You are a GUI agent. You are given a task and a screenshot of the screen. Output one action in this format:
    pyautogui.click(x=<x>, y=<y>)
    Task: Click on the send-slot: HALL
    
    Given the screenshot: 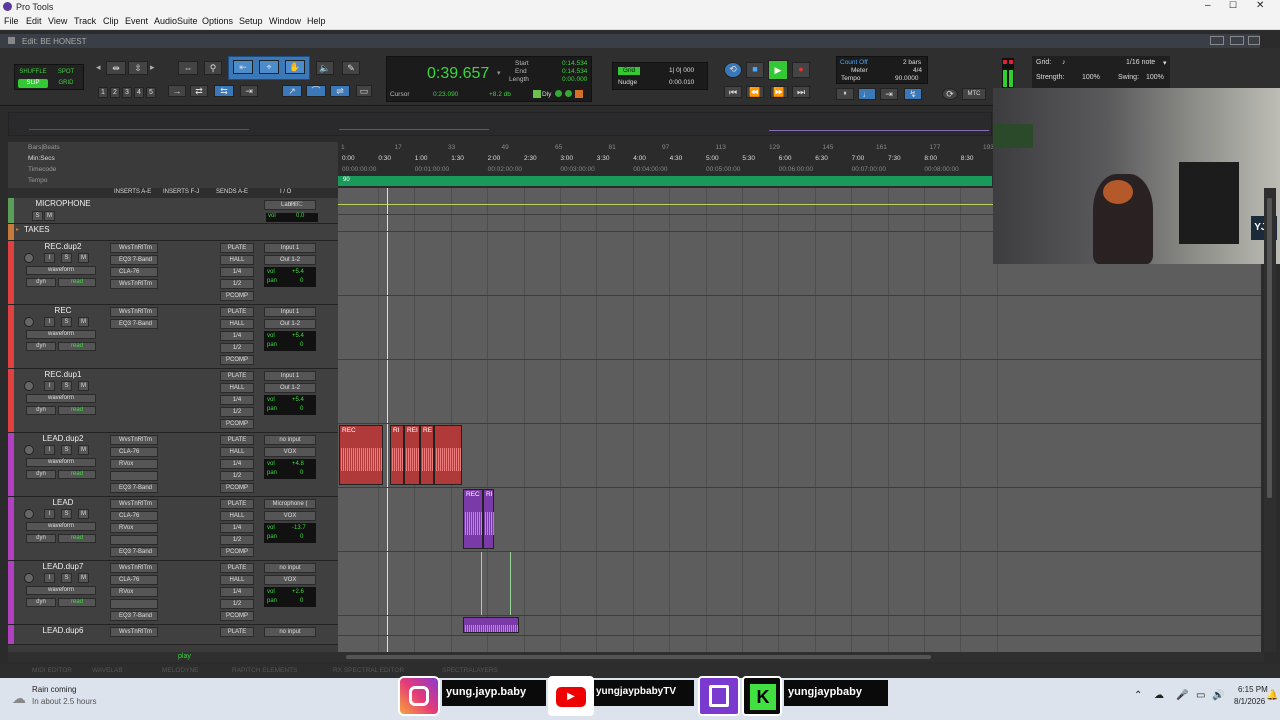 What is the action you would take?
    pyautogui.click(x=237, y=452)
    